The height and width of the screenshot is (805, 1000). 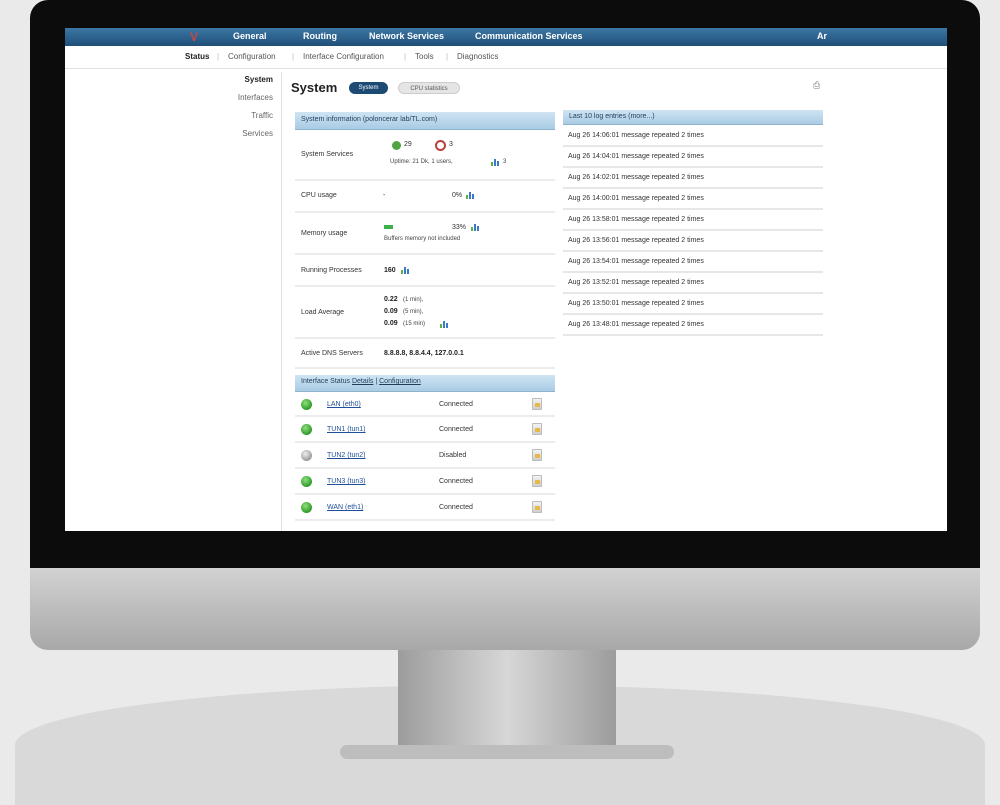 What do you see at coordinates (194, 37) in the screenshot?
I see `brand-logo-icon: V` at bounding box center [194, 37].